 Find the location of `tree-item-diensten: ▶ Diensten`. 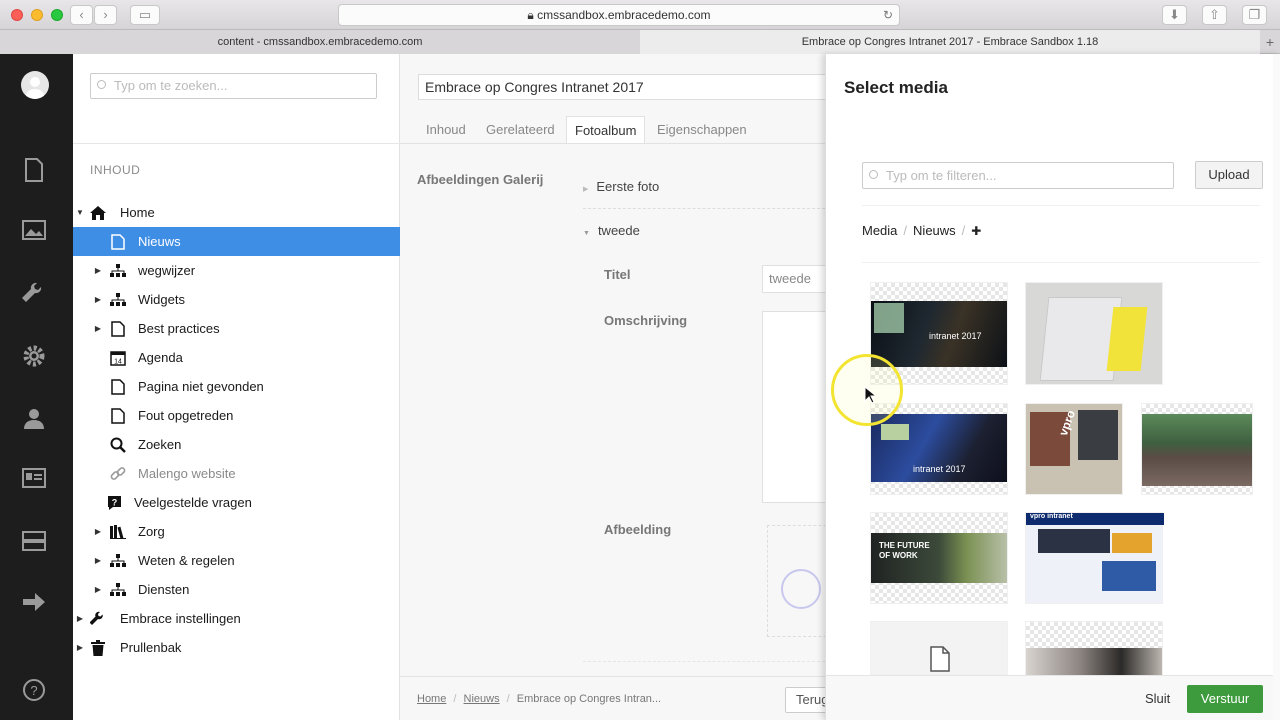

tree-item-diensten: ▶ Diensten is located at coordinates (236, 589).